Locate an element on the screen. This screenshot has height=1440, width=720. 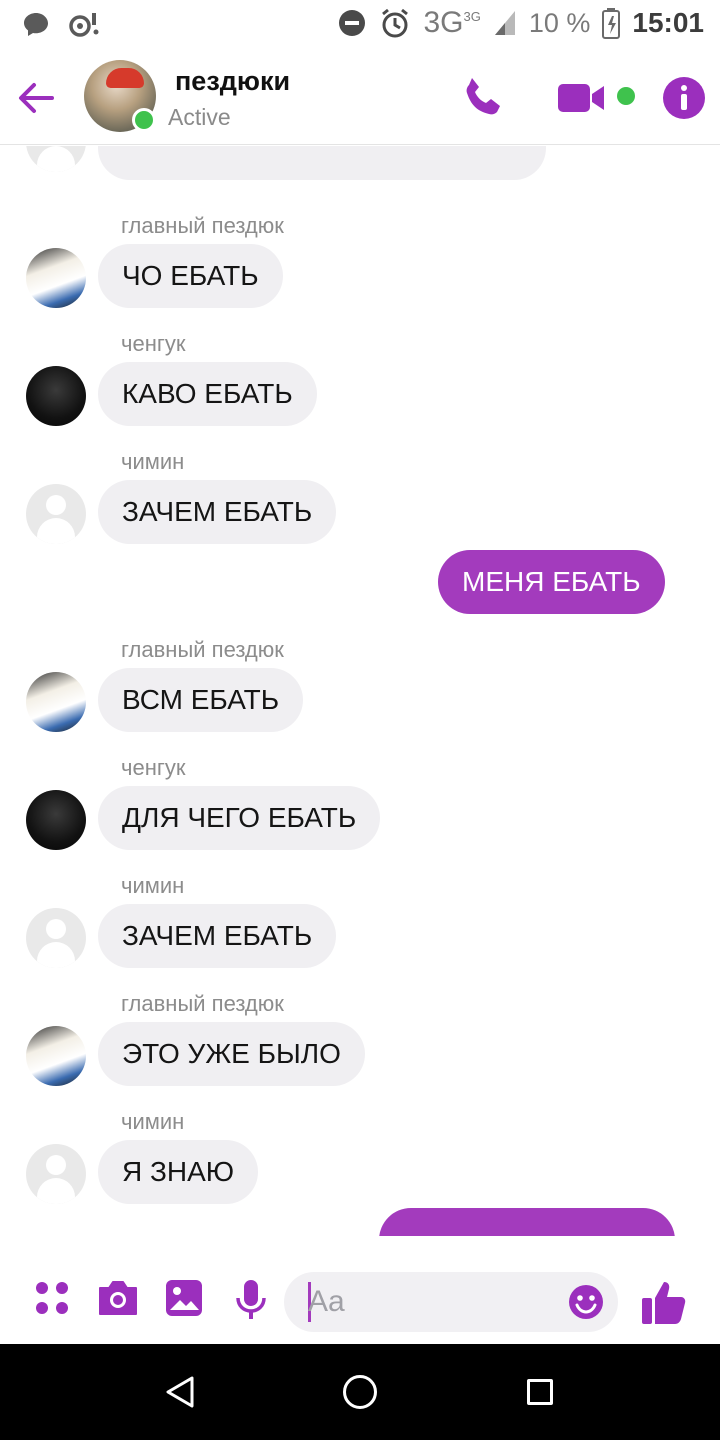
system-navigation-bar is located at coordinates (360, 1392).